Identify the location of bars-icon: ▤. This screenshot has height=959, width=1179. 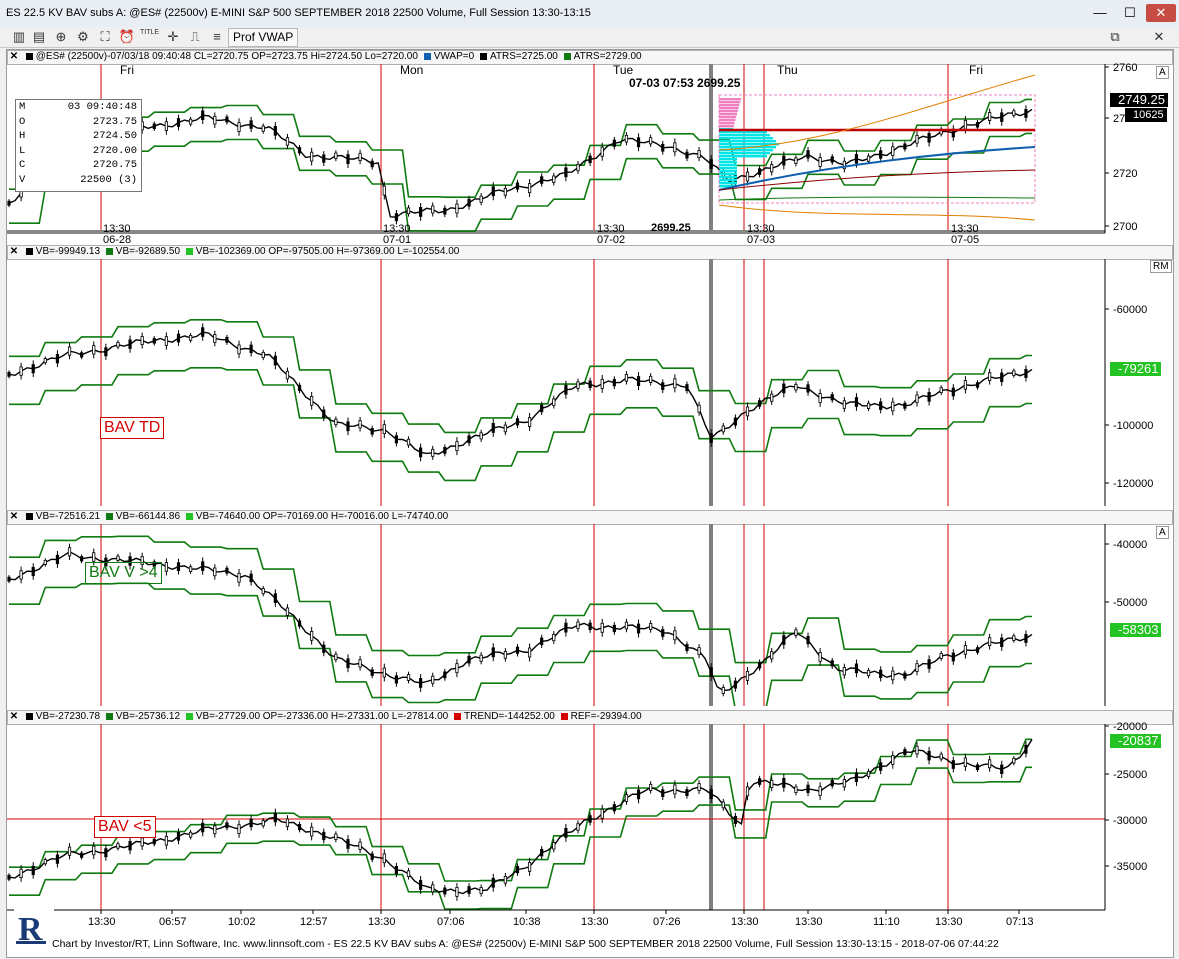
(39, 37).